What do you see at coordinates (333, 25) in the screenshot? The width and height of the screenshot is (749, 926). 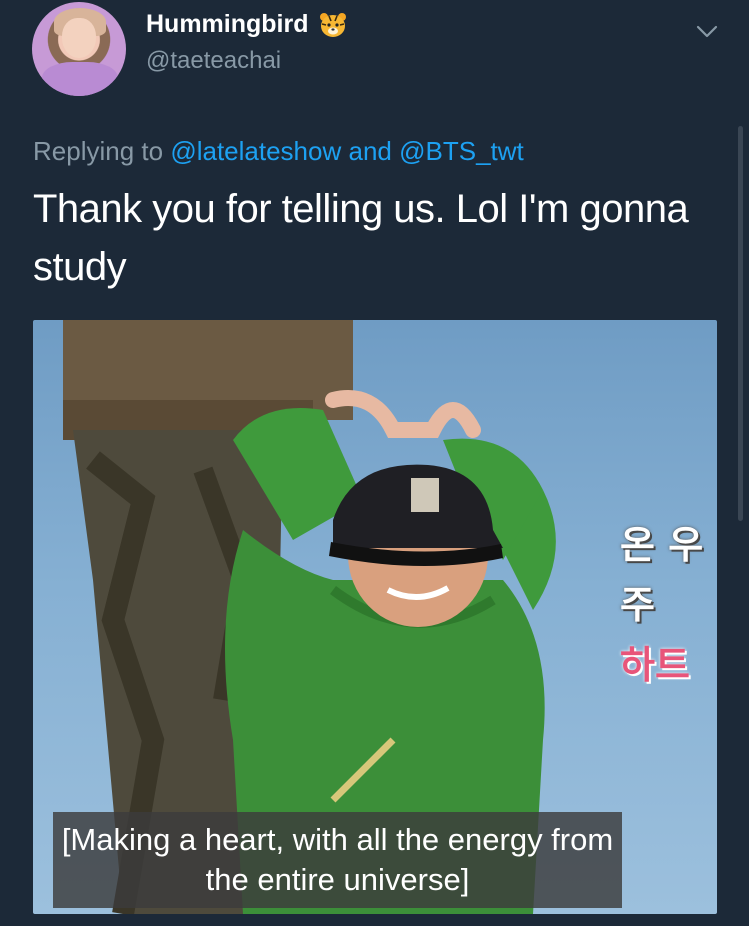 I see `tiger-face-icon` at bounding box center [333, 25].